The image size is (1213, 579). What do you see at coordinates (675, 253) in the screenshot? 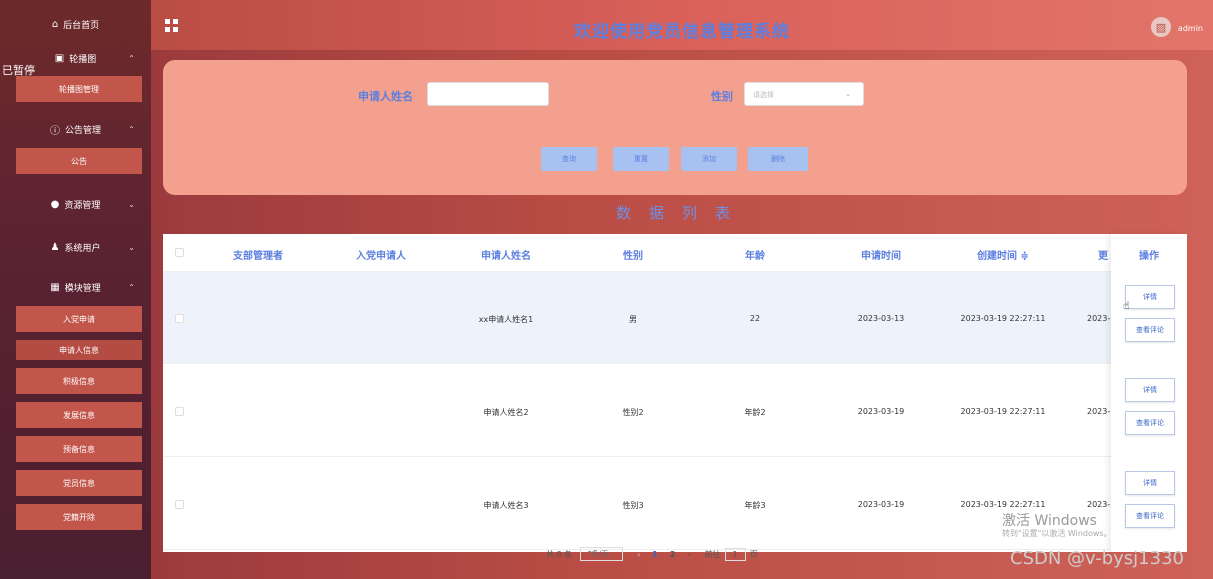
I see `table-header: 支部管理者 入党申请人 申请人姓名 性别 年龄 申请时间 创建时间 ≑ 更` at bounding box center [675, 253].